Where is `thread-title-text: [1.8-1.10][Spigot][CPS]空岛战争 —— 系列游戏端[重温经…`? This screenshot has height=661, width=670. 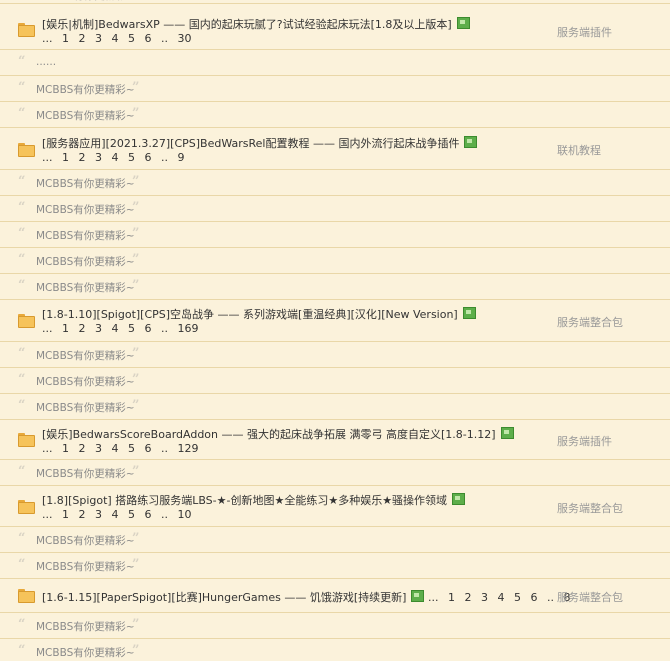
thread-title-text: [1.8-1.10][Spigot][CPS]空岛战争 —— 系列游戏端[重温经… is located at coordinates (250, 314).